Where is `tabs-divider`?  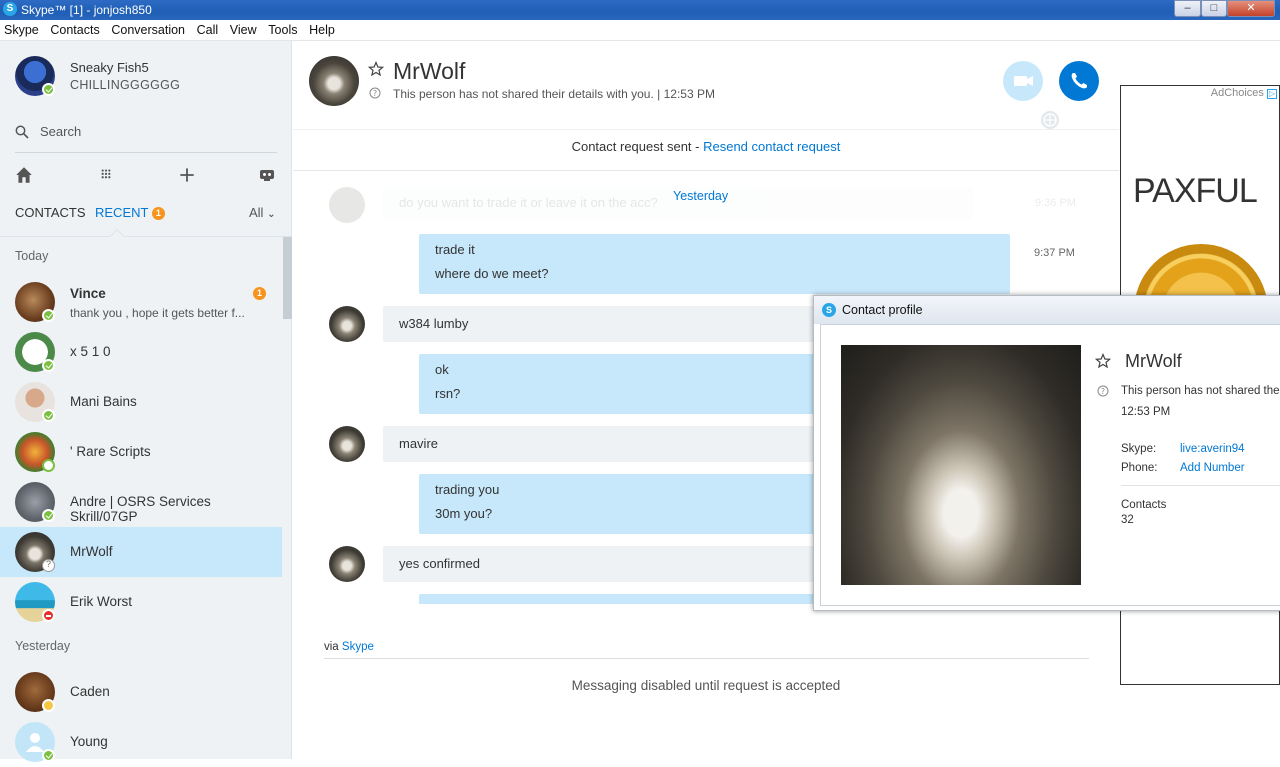
tabs-divider is located at coordinates (146, 236).